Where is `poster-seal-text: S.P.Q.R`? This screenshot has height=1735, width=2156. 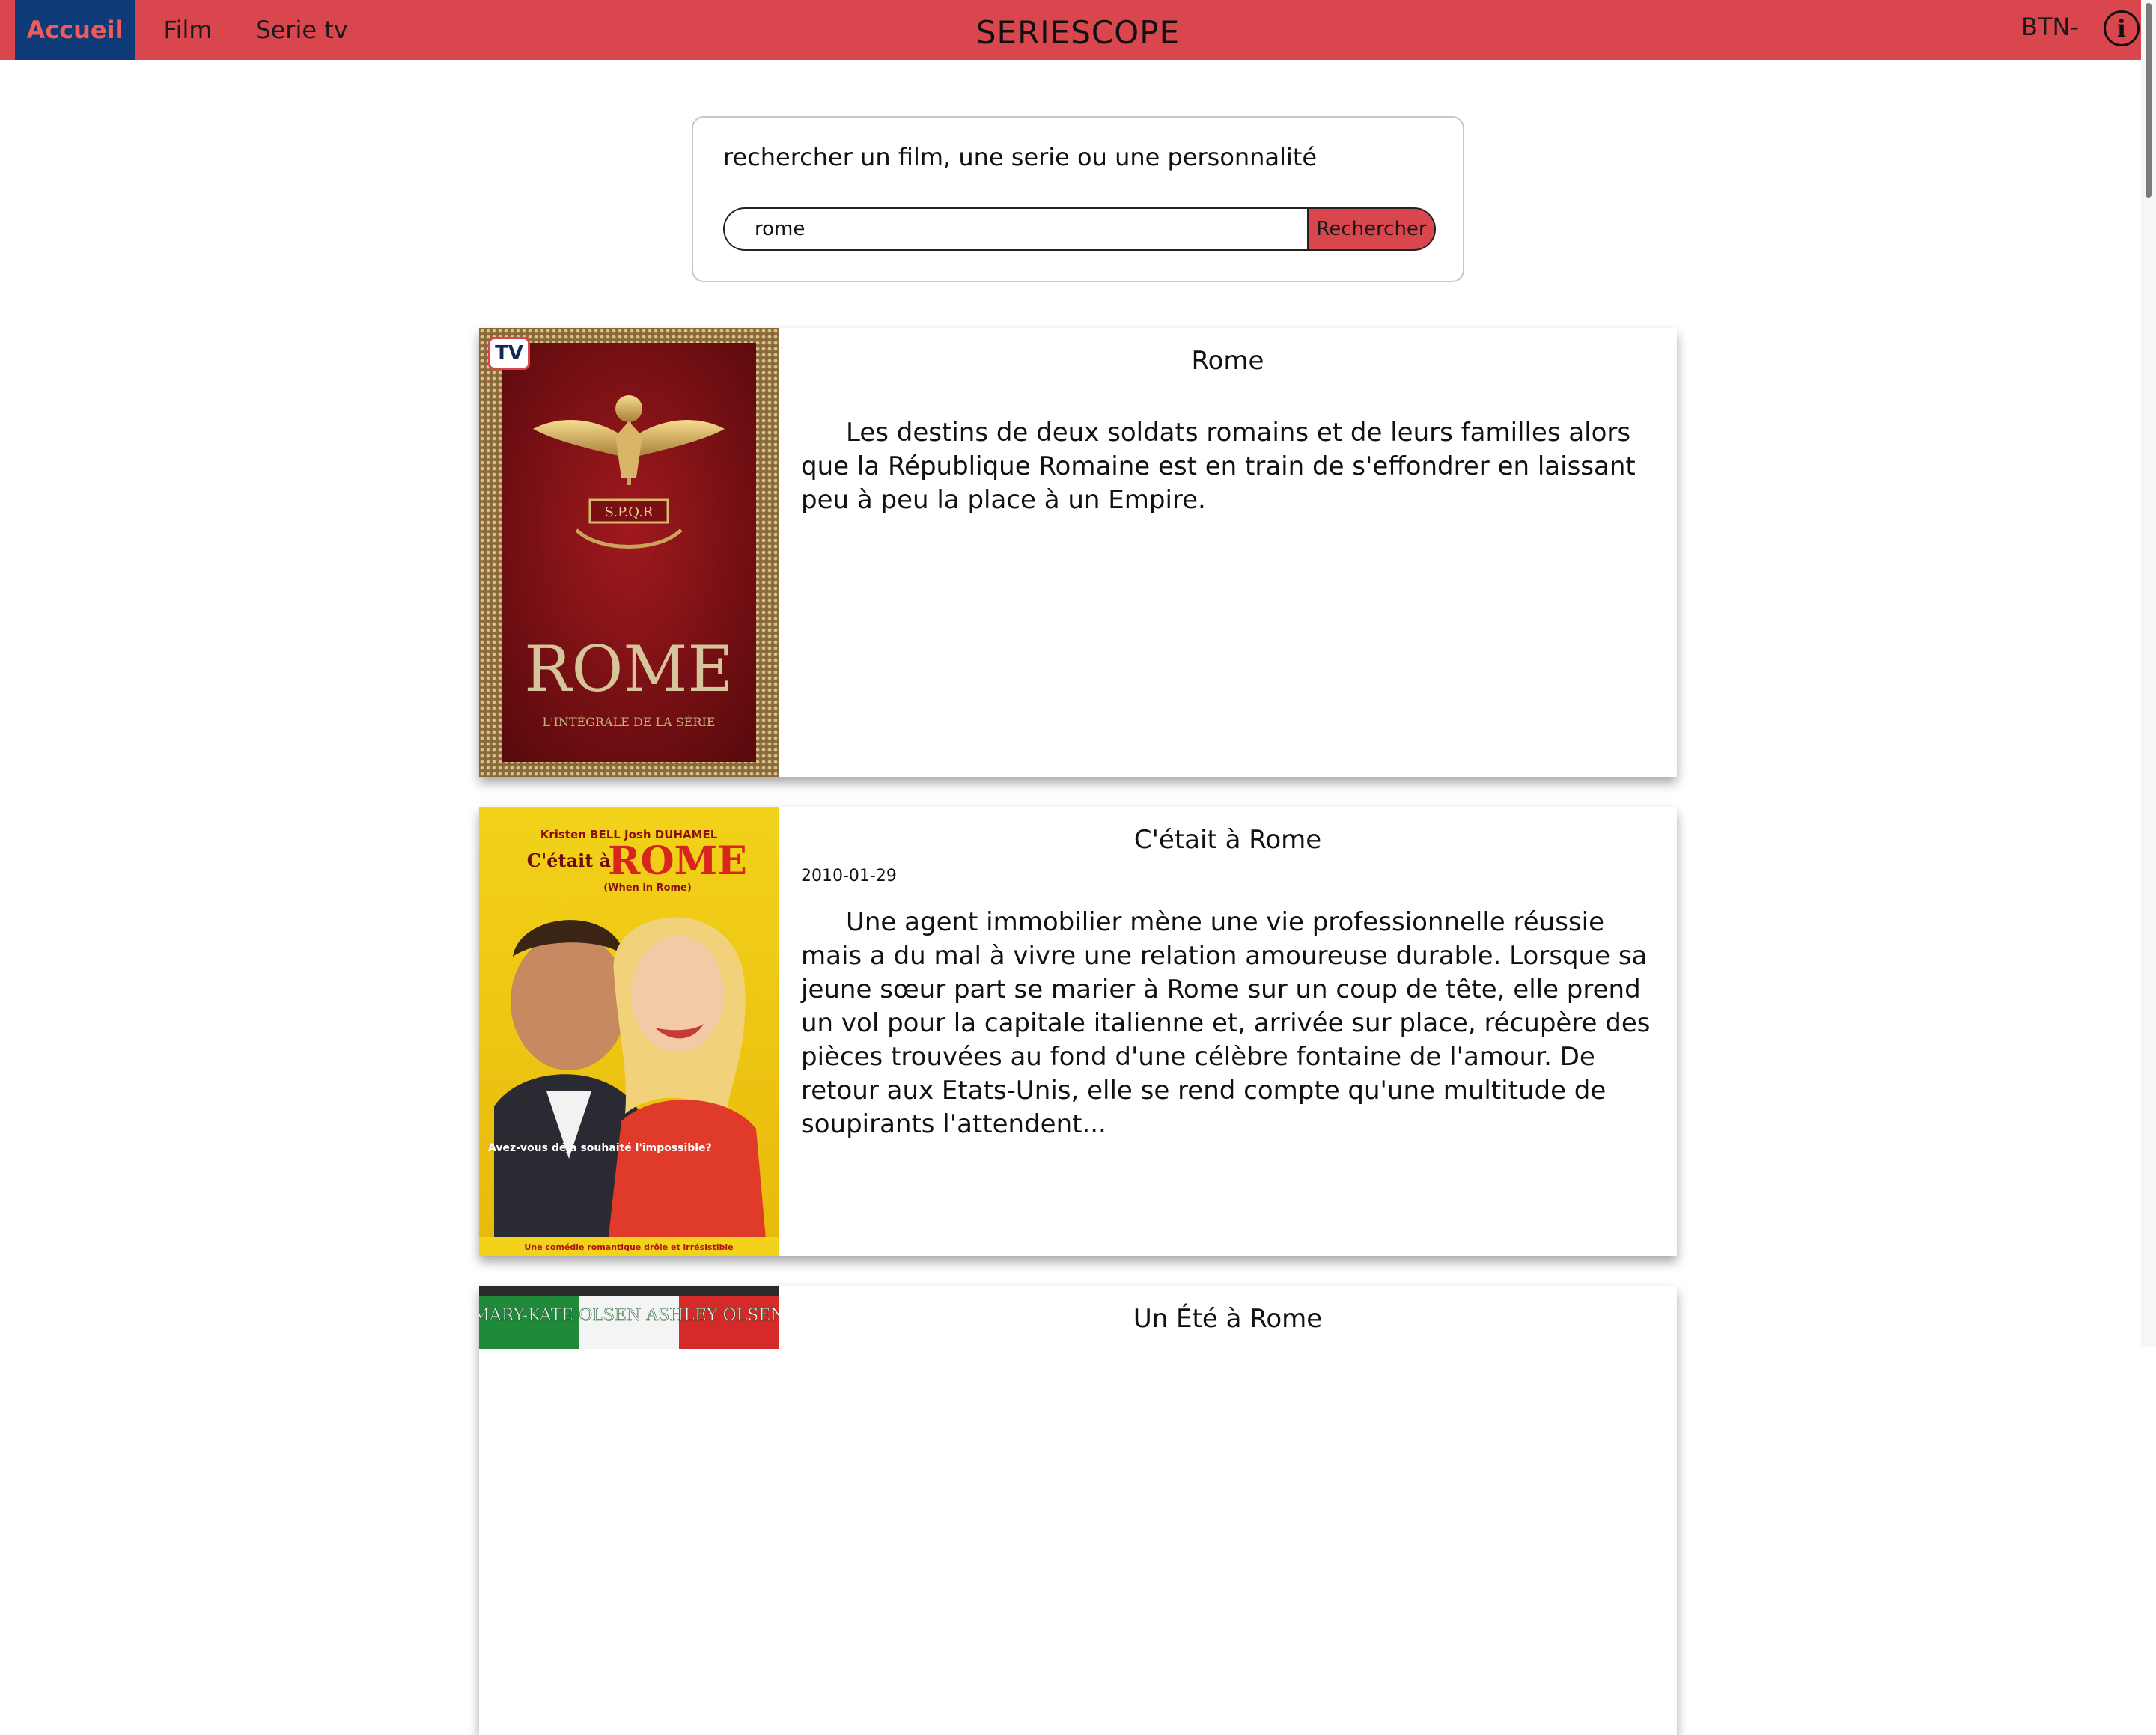
poster-seal-text: S.P.Q.R is located at coordinates (629, 512).